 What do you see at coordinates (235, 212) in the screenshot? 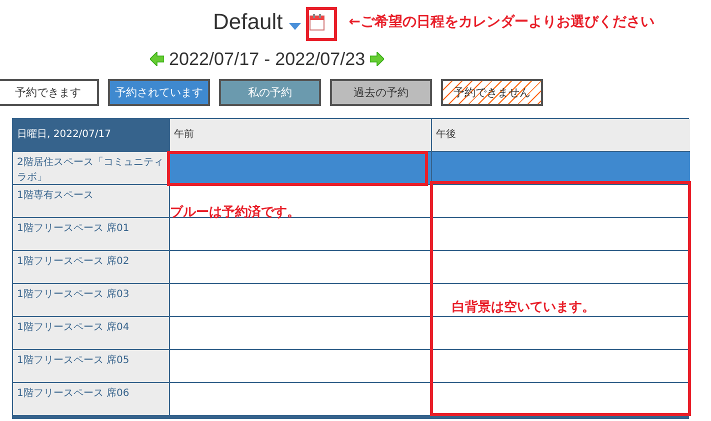
I see `booked-annotation: ブルーは予約済です。` at bounding box center [235, 212].